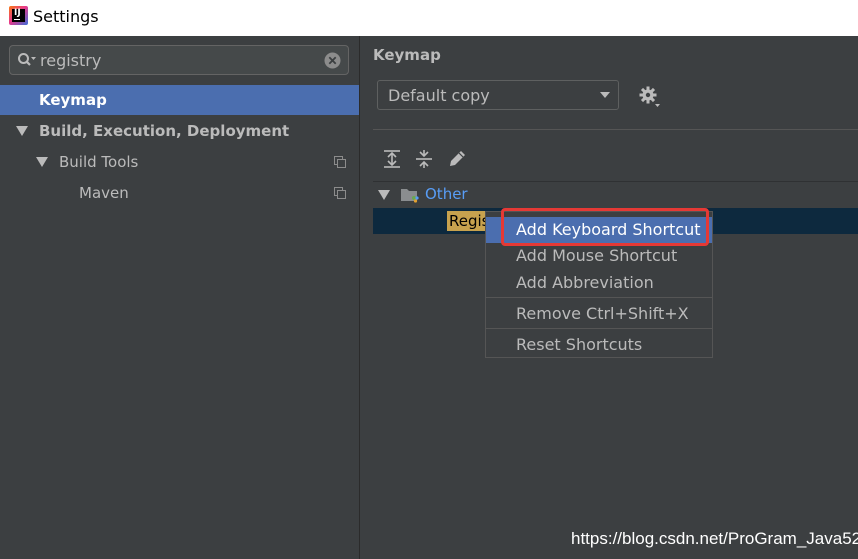 The width and height of the screenshot is (858, 559). Describe the element at coordinates (99, 162) in the screenshot. I see `sidebar-item-label: Build Tools` at that location.